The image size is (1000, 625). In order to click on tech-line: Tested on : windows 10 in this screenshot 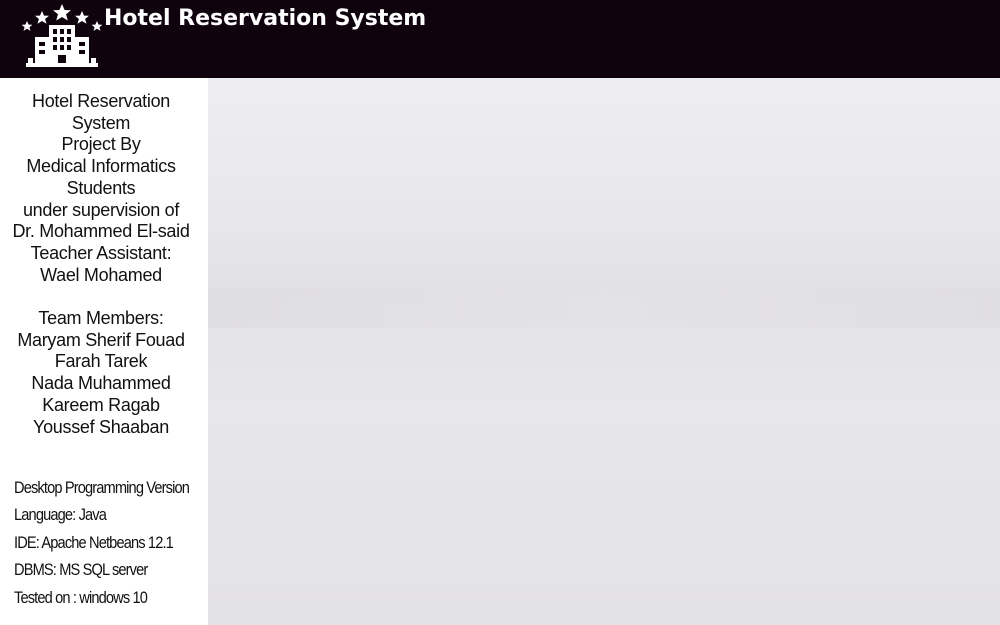, I will do `click(81, 597)`.